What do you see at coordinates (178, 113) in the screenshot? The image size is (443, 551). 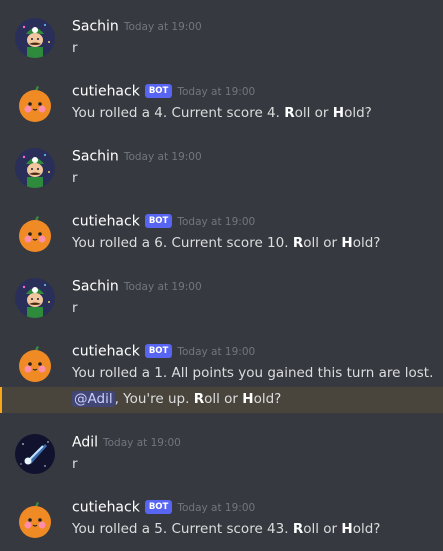 I see `message-text: You rolled a 4. Current score 4.` at bounding box center [178, 113].